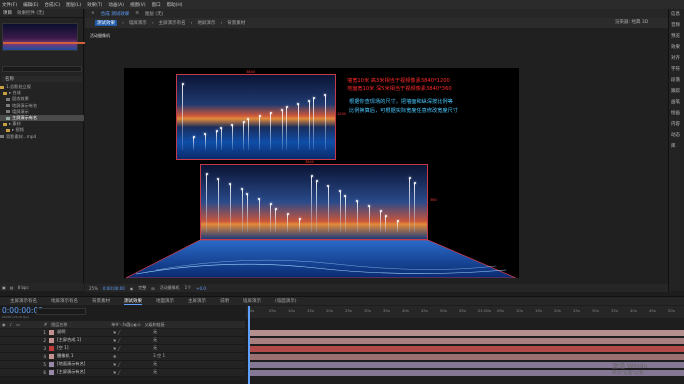  What do you see at coordinates (59, 325) in the screenshot?
I see `header-layer-name: 图层名称` at bounding box center [59, 325].